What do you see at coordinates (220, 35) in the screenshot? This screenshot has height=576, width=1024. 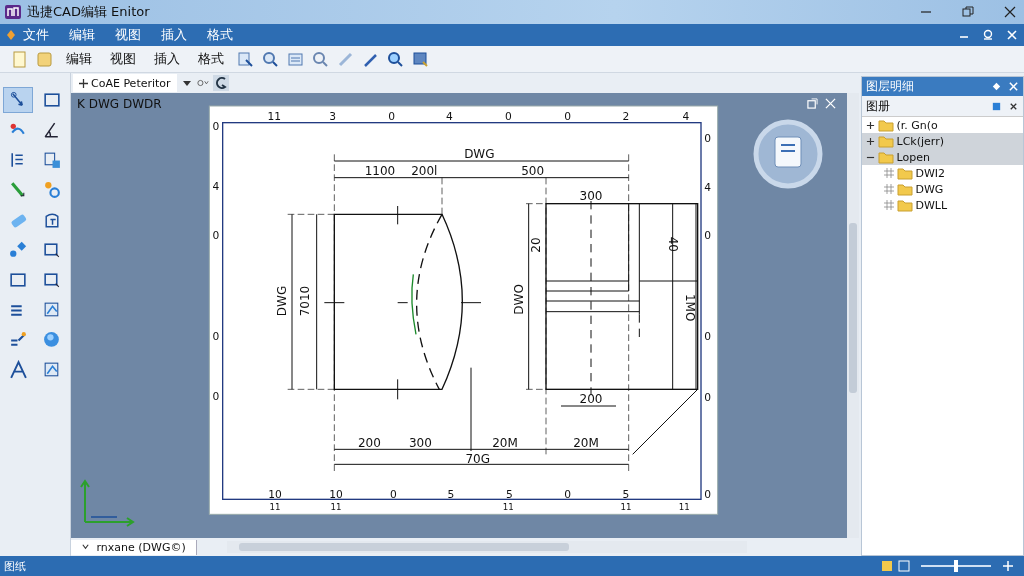 I see `menu-item: 格式` at bounding box center [220, 35].